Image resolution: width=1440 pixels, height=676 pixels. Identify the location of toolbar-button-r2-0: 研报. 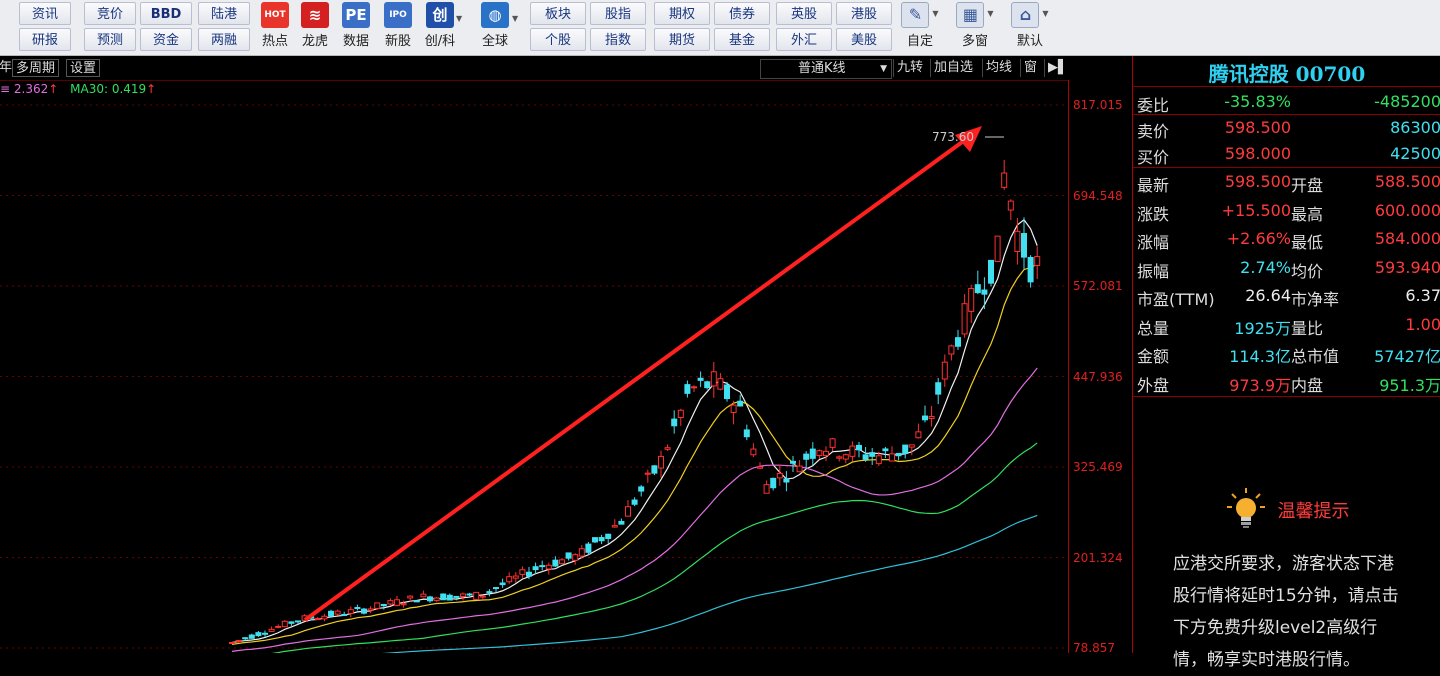
(45, 39).